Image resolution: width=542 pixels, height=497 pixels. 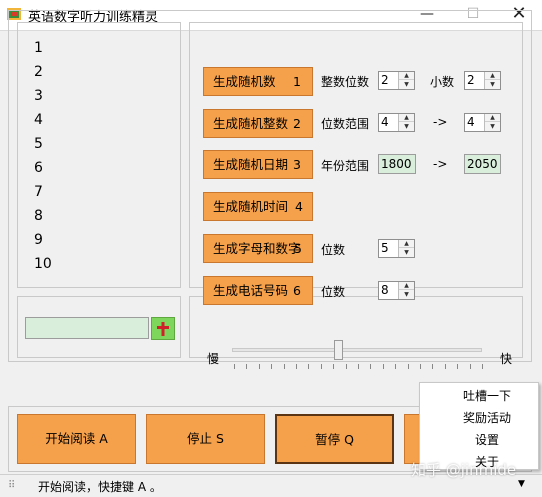 I want to click on button-label: 生成电话号码, so click(x=251, y=290).